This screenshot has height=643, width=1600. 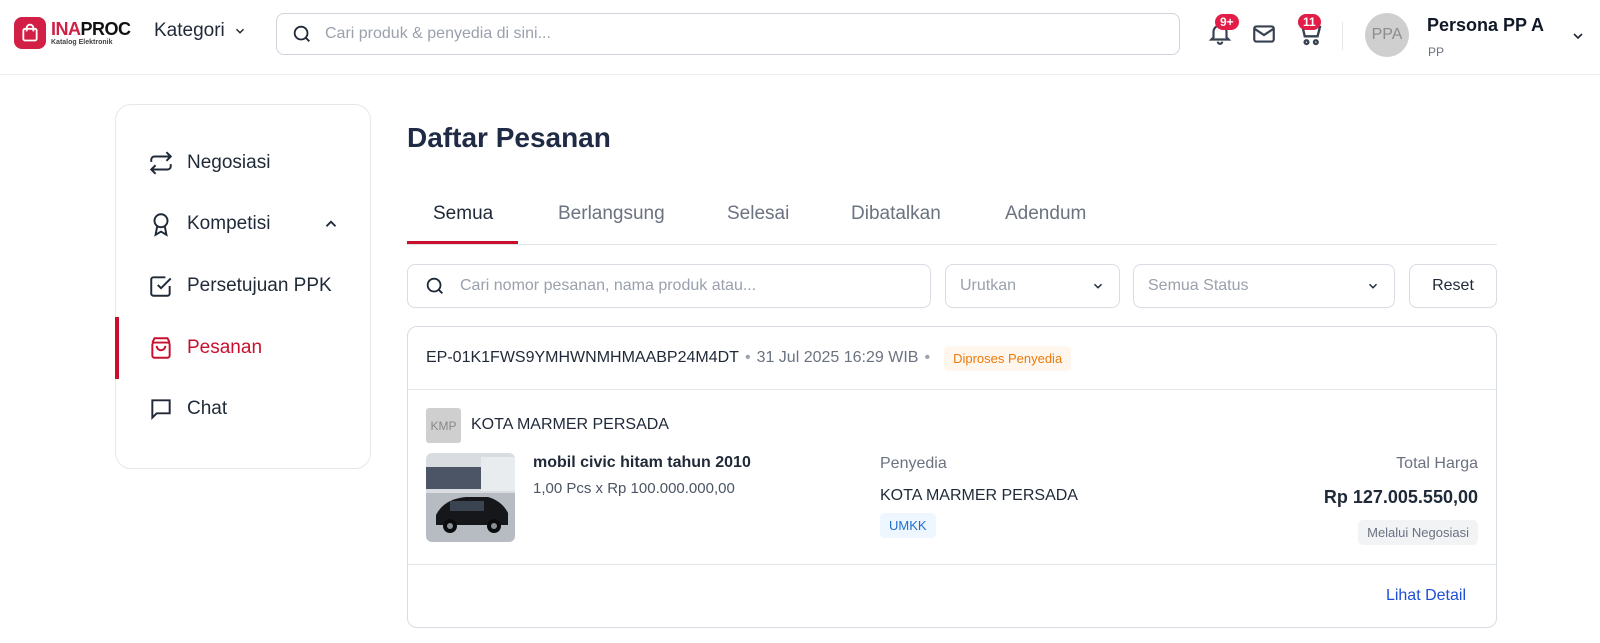 I want to click on tab-dibatalkan: Dibatalkan, so click(x=896, y=214).